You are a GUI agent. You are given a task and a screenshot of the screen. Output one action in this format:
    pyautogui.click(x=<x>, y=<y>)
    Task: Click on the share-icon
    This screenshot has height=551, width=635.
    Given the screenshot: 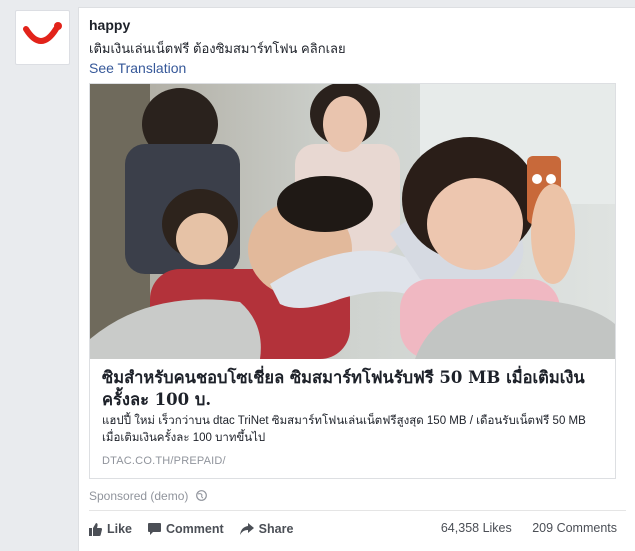 What is the action you would take?
    pyautogui.click(x=246, y=529)
    